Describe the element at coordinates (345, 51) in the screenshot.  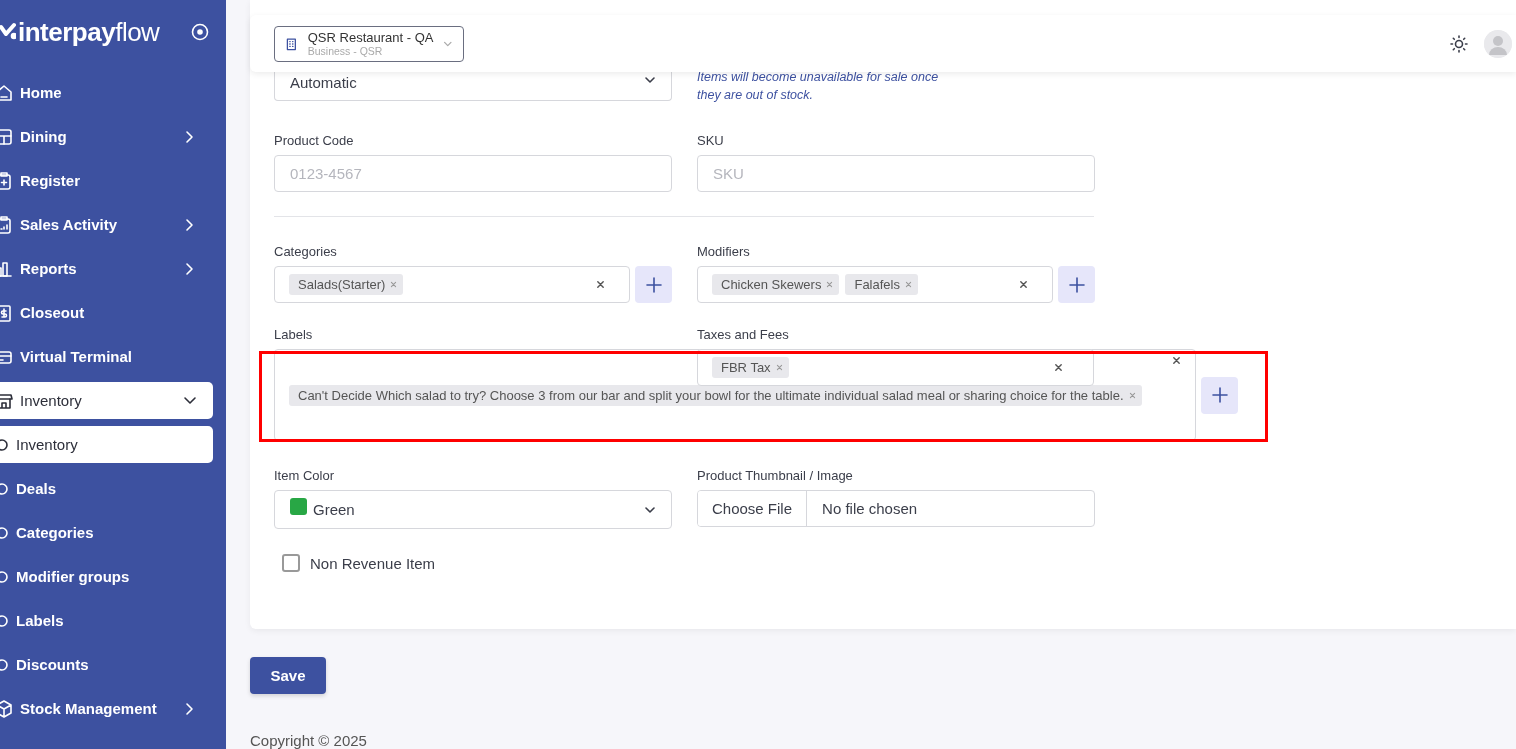
I see `business-type: Business - QSR` at that location.